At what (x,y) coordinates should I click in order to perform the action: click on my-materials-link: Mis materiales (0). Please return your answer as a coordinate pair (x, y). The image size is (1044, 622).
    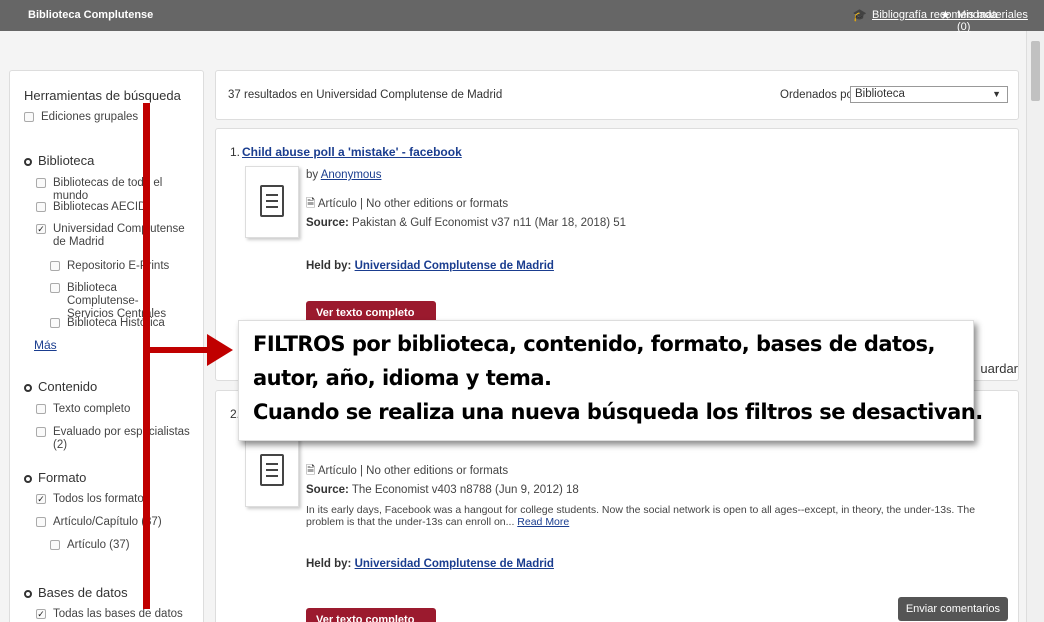
    Looking at the image, I should click on (1000, 21).